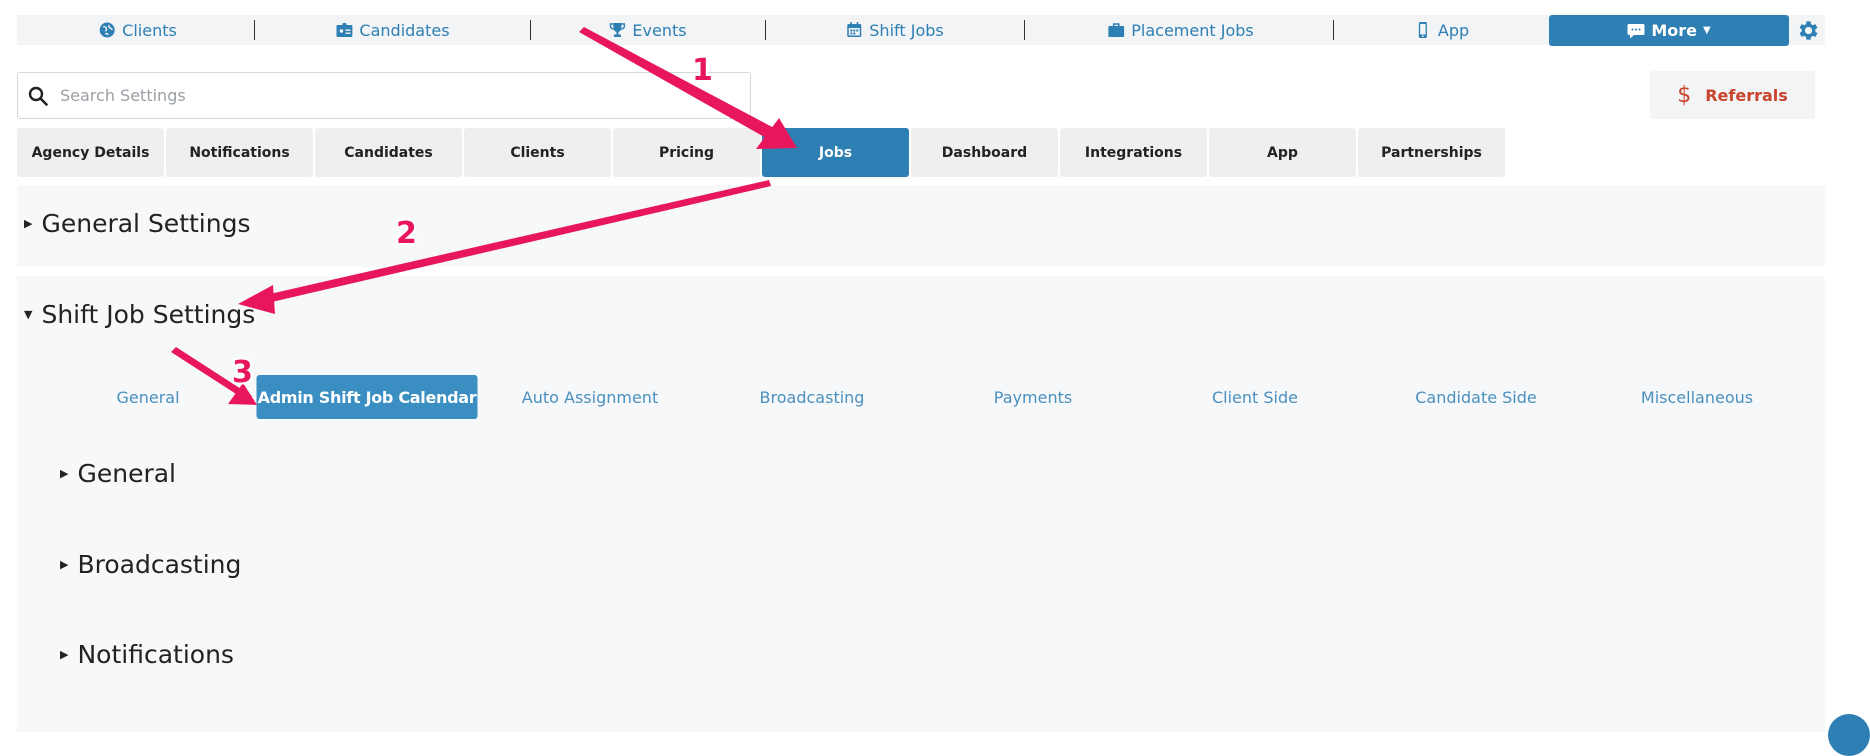  Describe the element at coordinates (1849, 735) in the screenshot. I see `help-widget-button` at that location.